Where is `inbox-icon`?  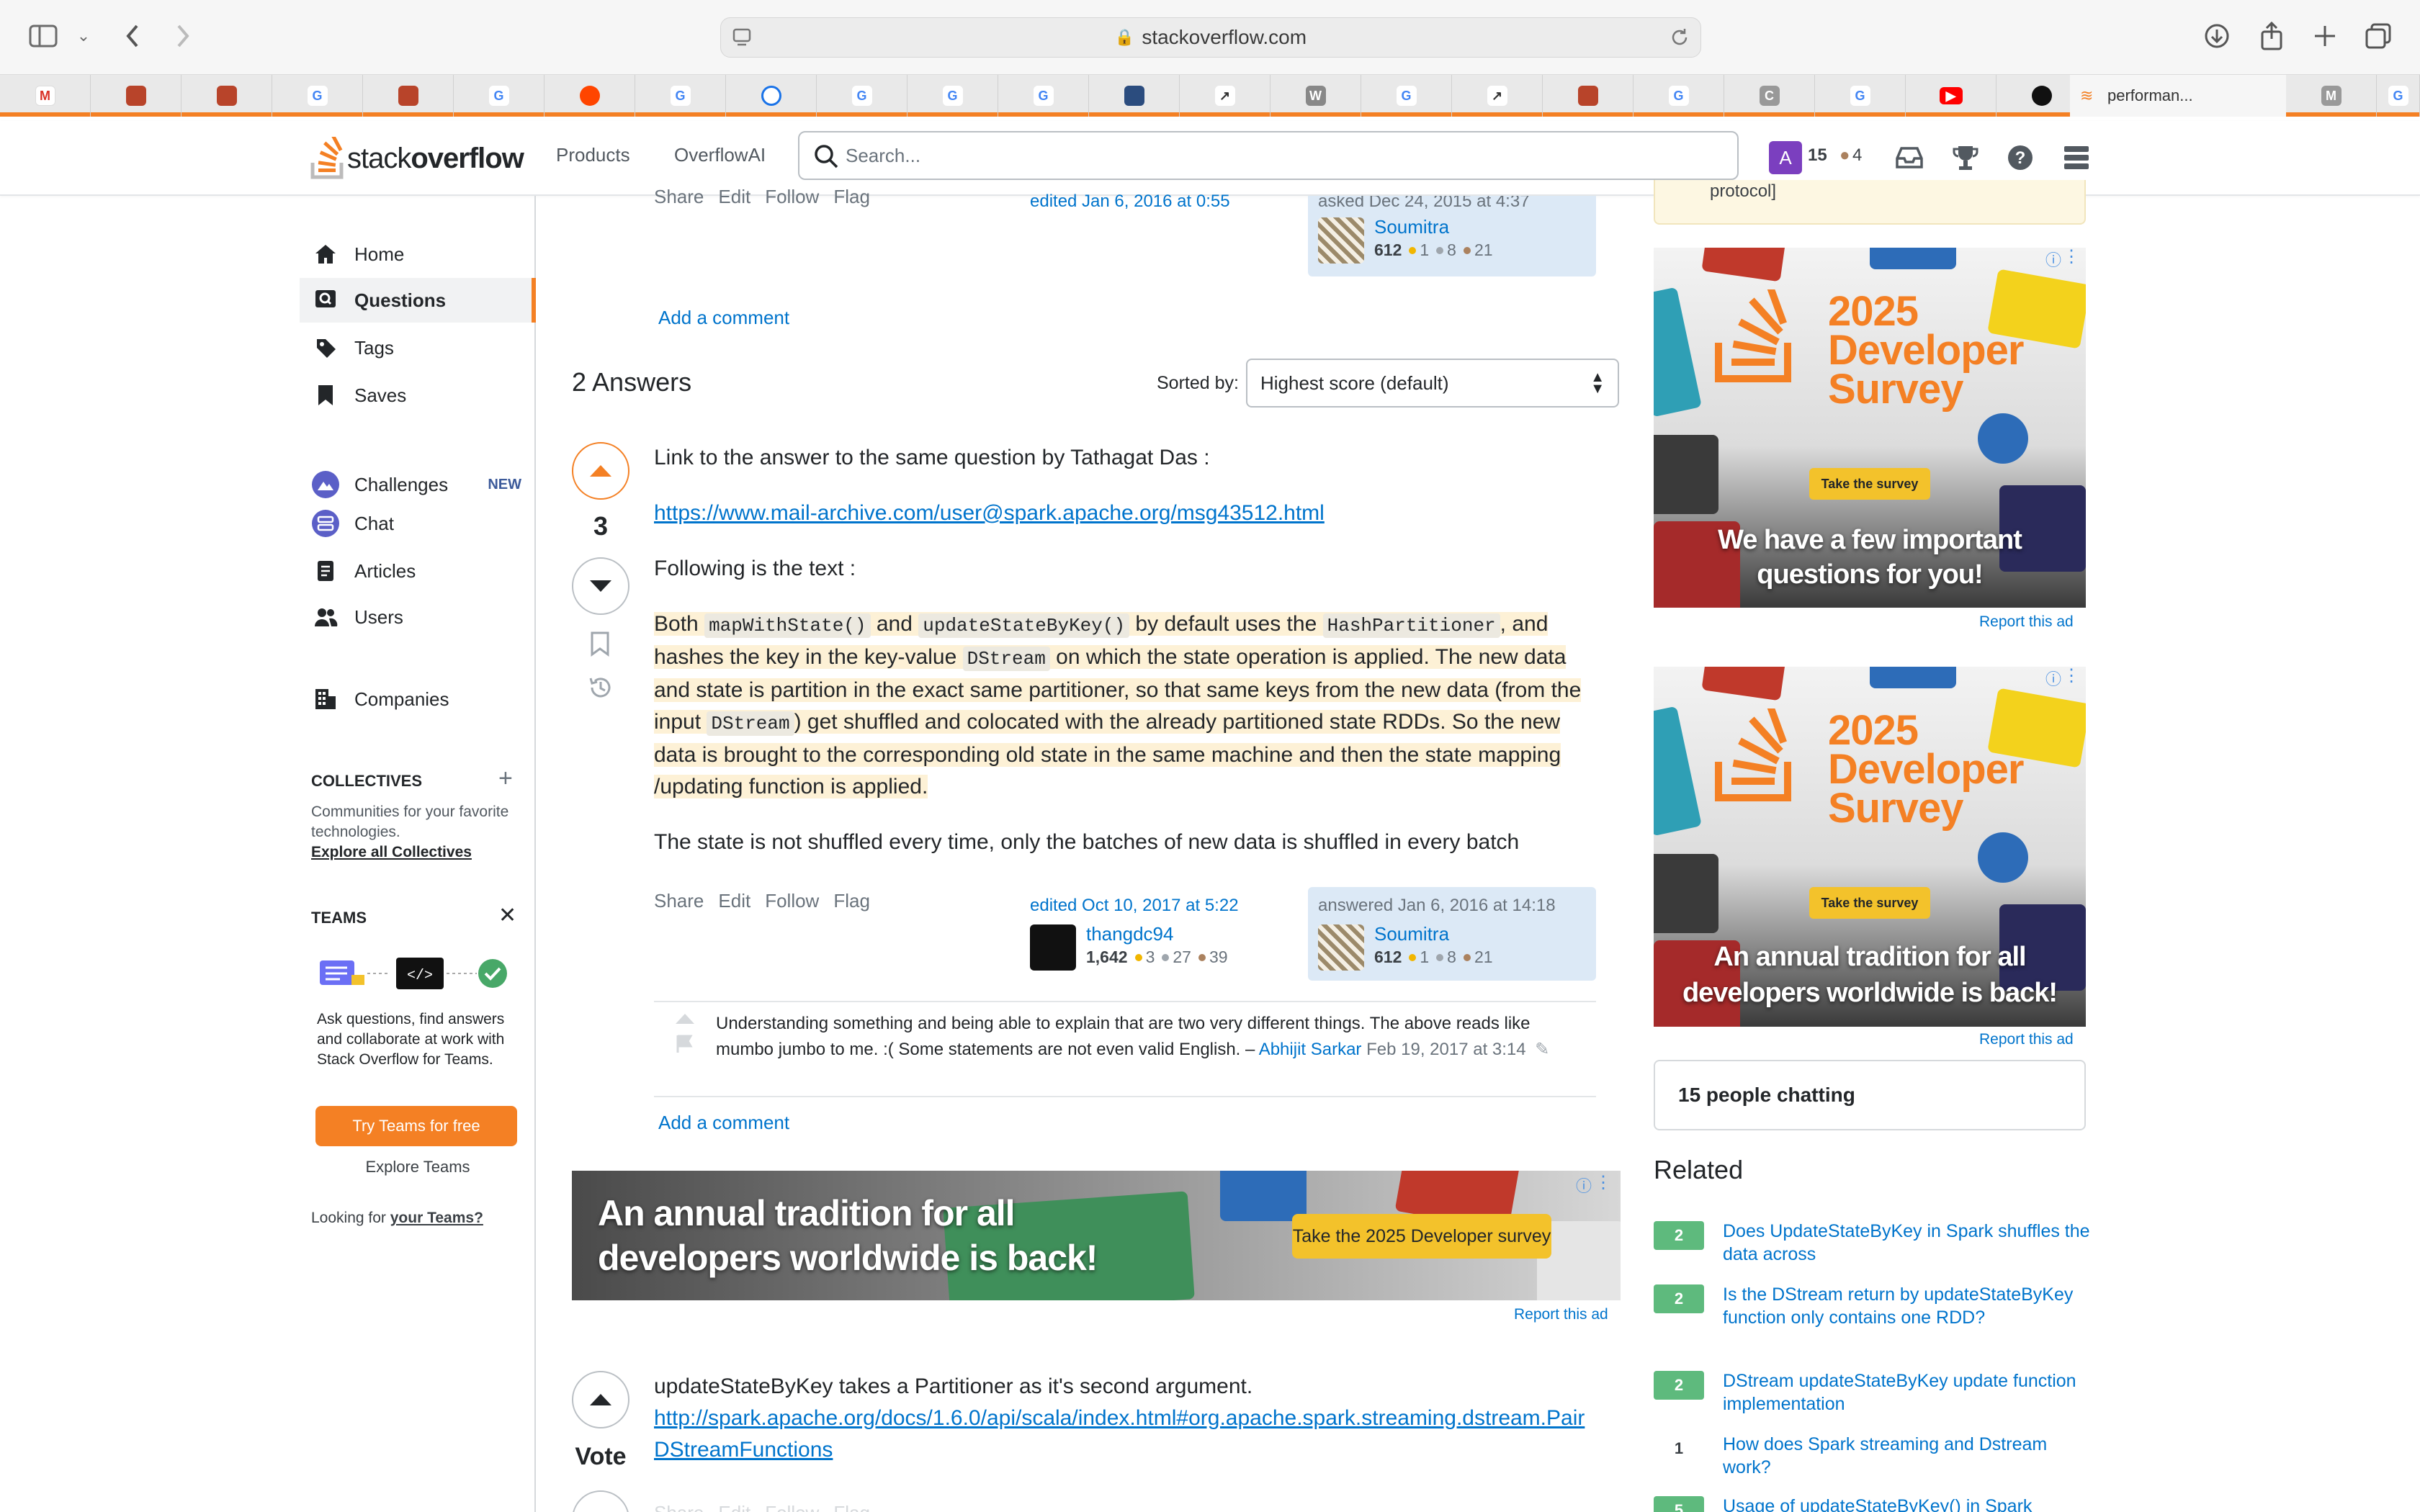
inbox-icon is located at coordinates (1909, 157).